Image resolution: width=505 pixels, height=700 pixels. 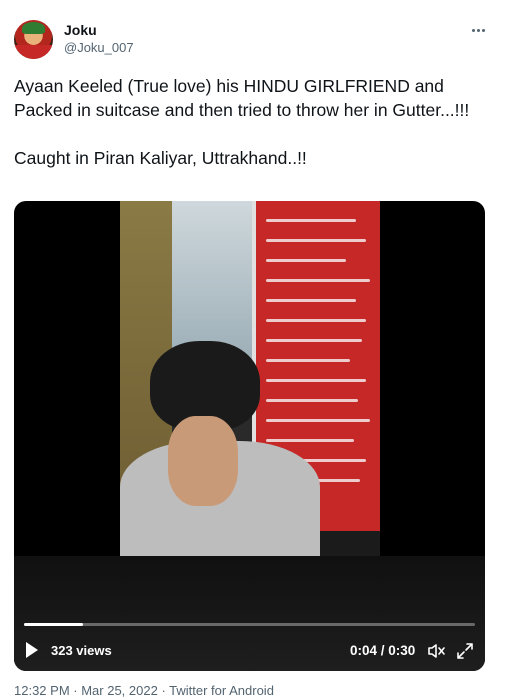 What do you see at coordinates (119, 690) in the screenshot?
I see `tweet-date: Mar 25, 2022` at bounding box center [119, 690].